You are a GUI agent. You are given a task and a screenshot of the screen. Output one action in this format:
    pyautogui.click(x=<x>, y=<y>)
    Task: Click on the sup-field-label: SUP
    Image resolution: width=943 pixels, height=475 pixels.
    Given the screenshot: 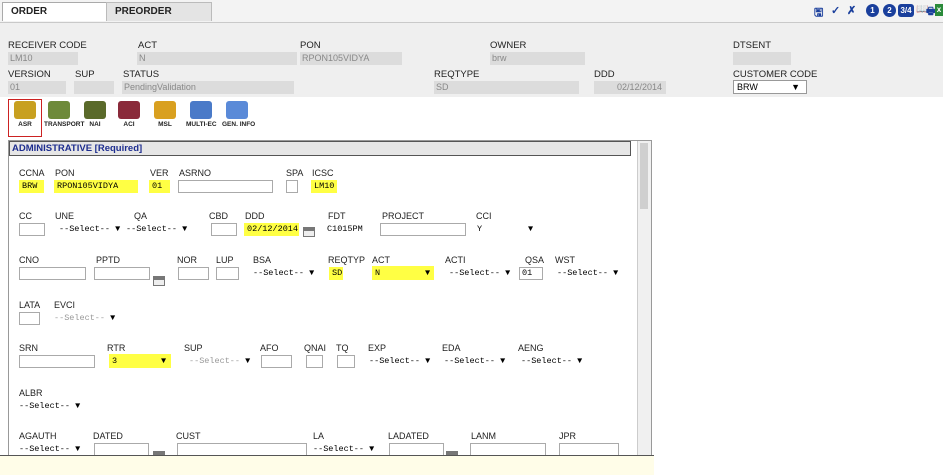 What is the action you would take?
    pyautogui.click(x=193, y=348)
    